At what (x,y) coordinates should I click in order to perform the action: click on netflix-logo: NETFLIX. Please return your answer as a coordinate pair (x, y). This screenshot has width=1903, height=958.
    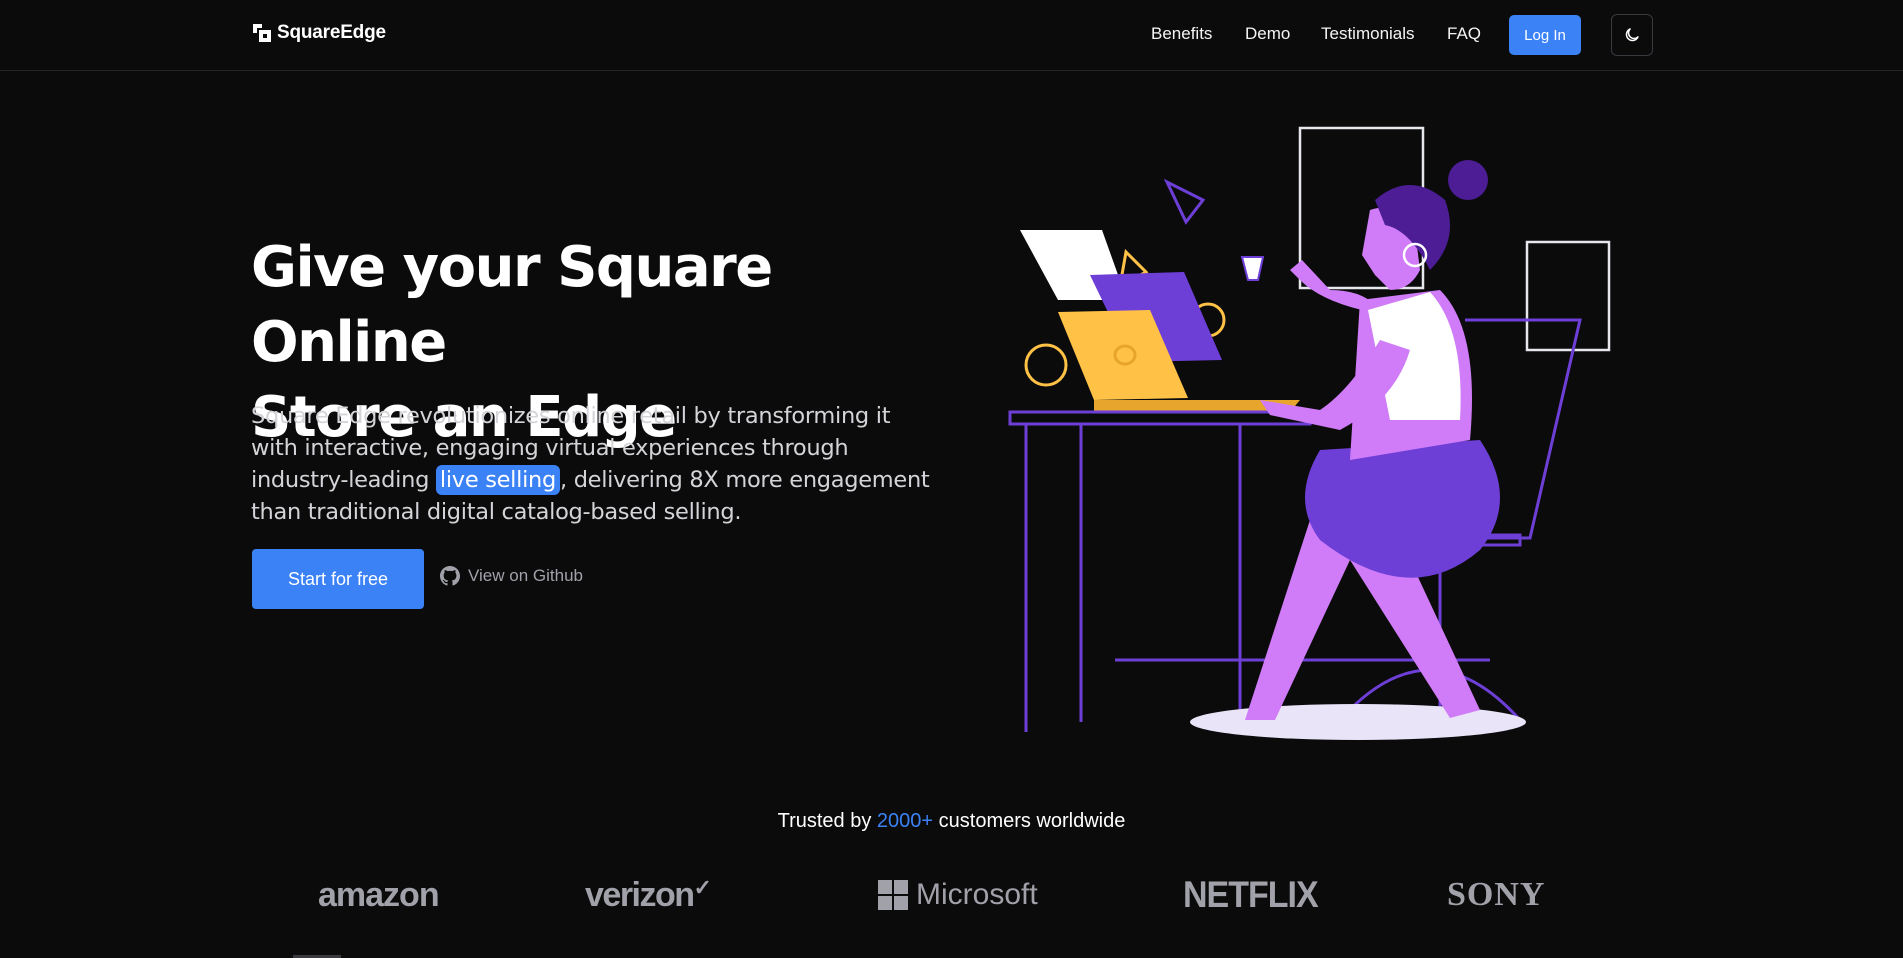
    Looking at the image, I should click on (1251, 895).